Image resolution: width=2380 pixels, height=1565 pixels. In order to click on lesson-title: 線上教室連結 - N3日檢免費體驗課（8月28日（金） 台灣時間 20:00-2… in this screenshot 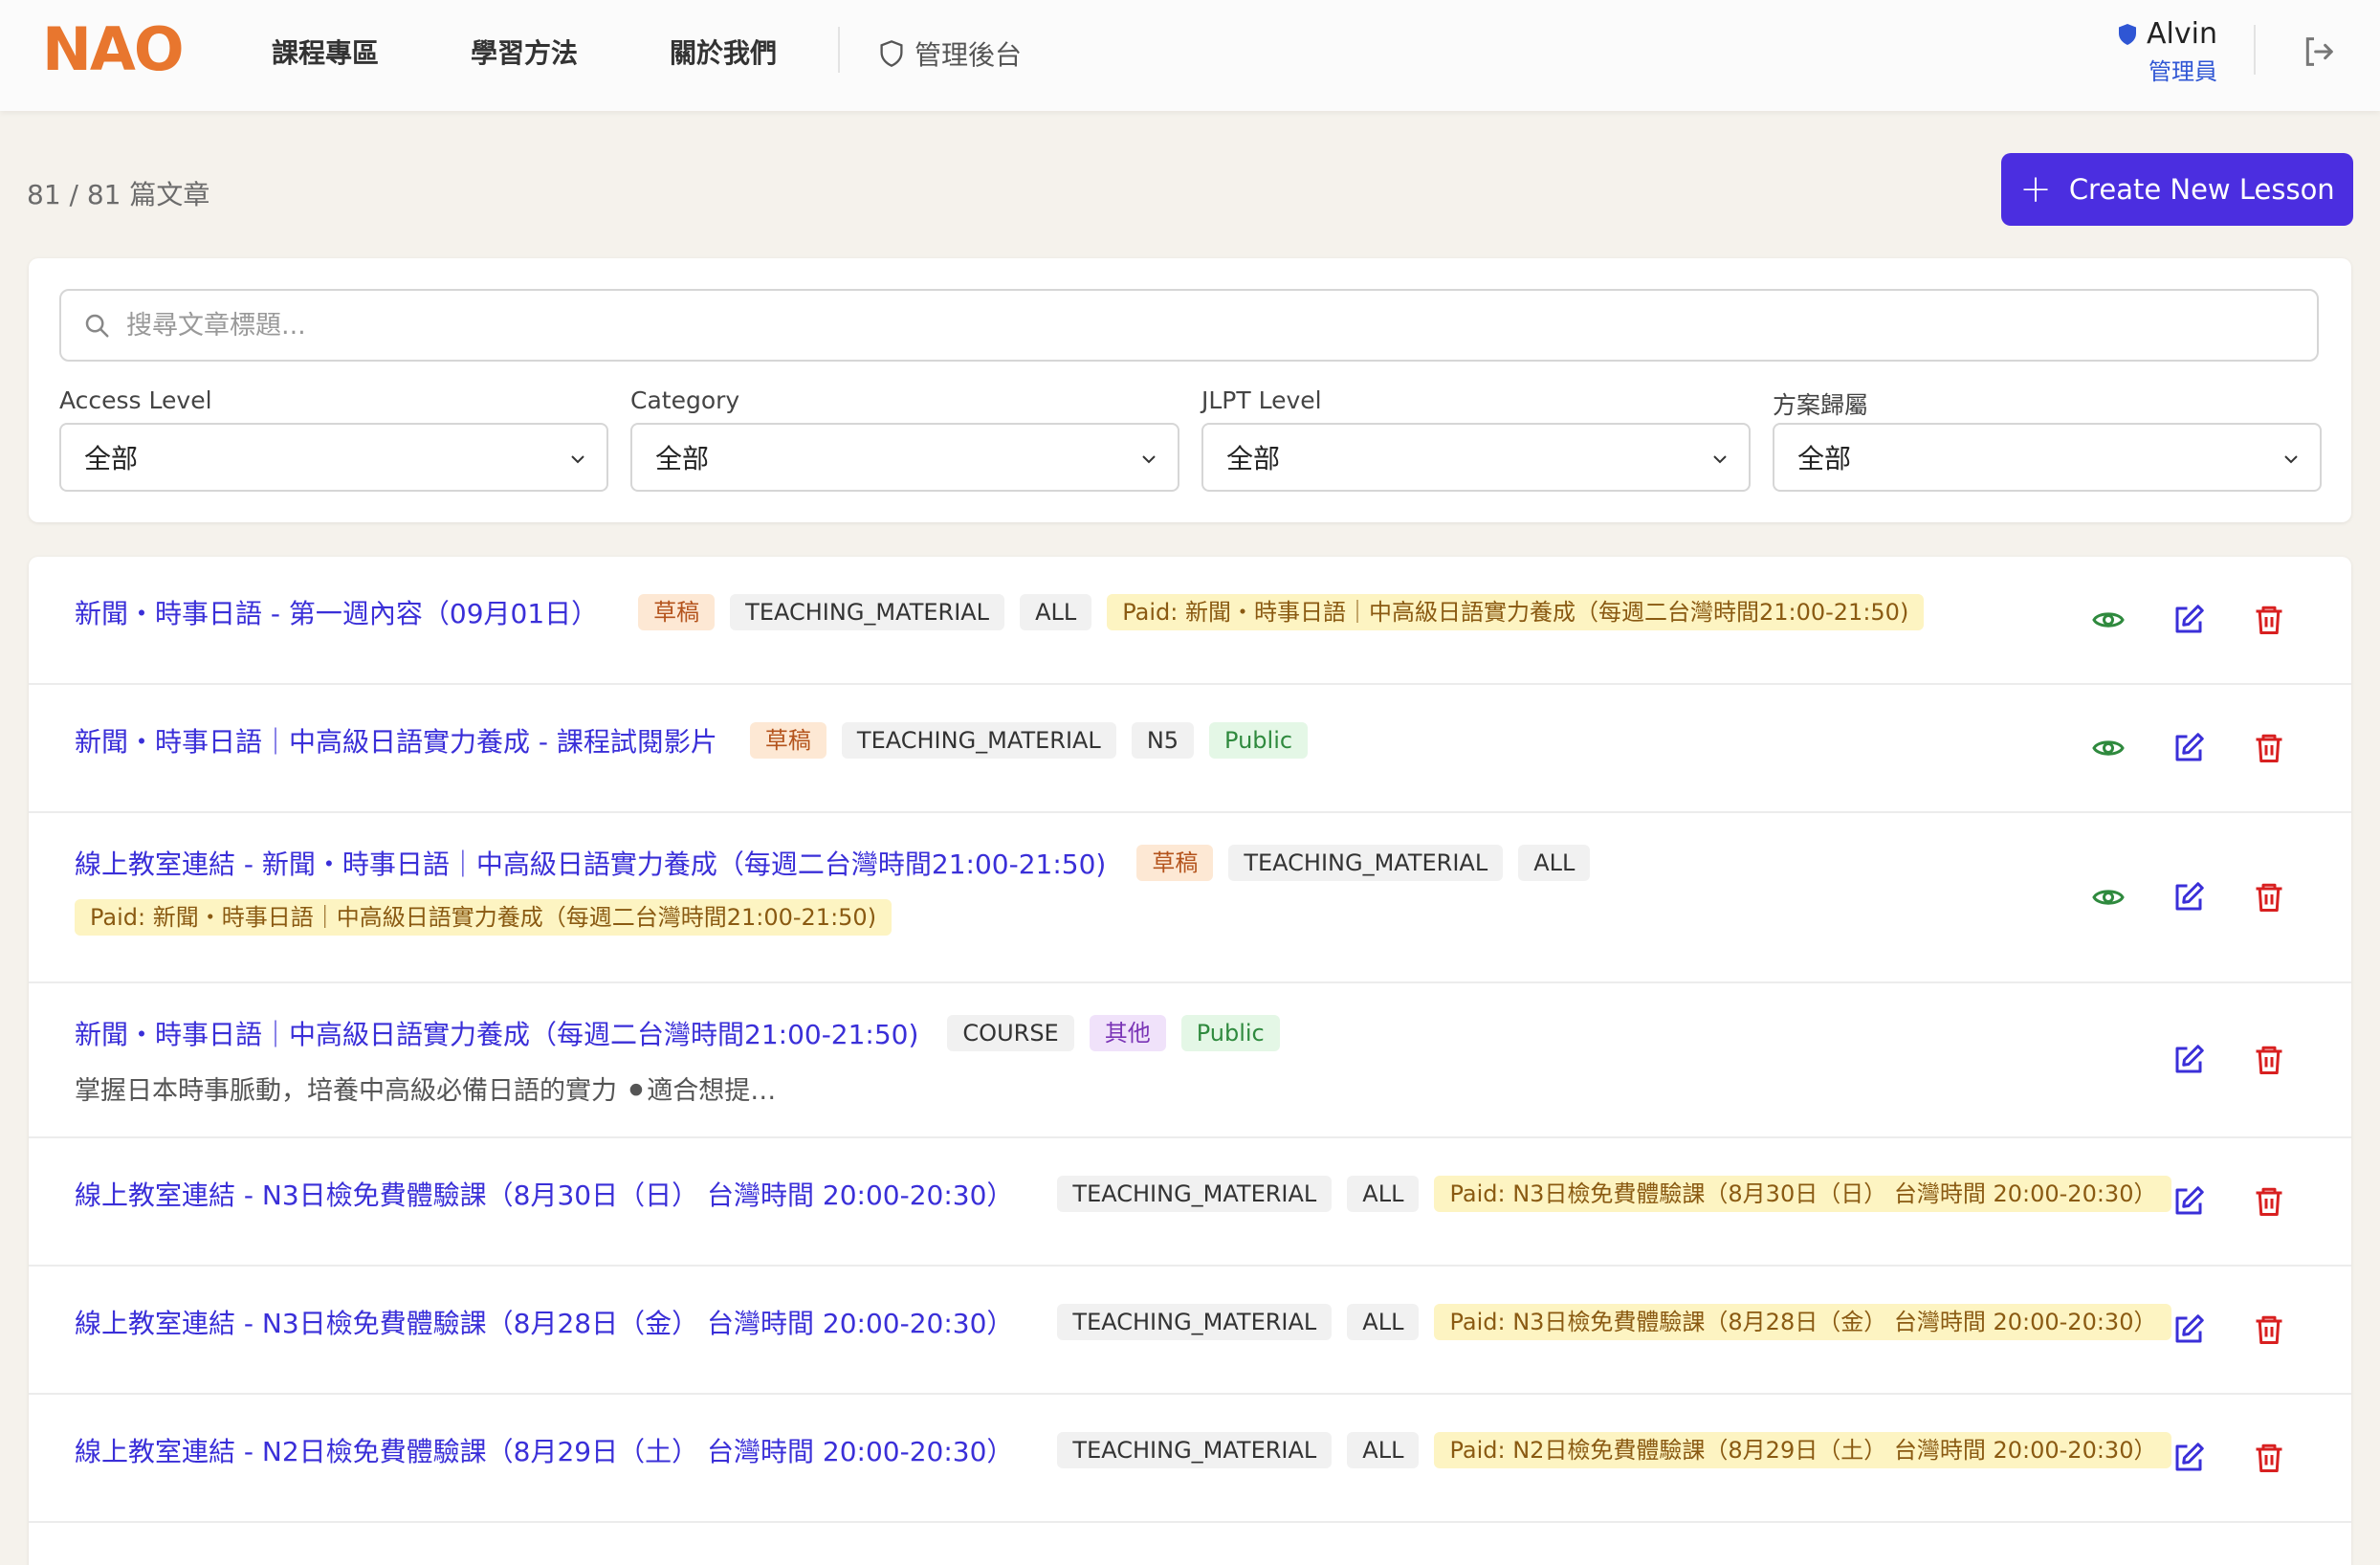, I will do `click(544, 1322)`.